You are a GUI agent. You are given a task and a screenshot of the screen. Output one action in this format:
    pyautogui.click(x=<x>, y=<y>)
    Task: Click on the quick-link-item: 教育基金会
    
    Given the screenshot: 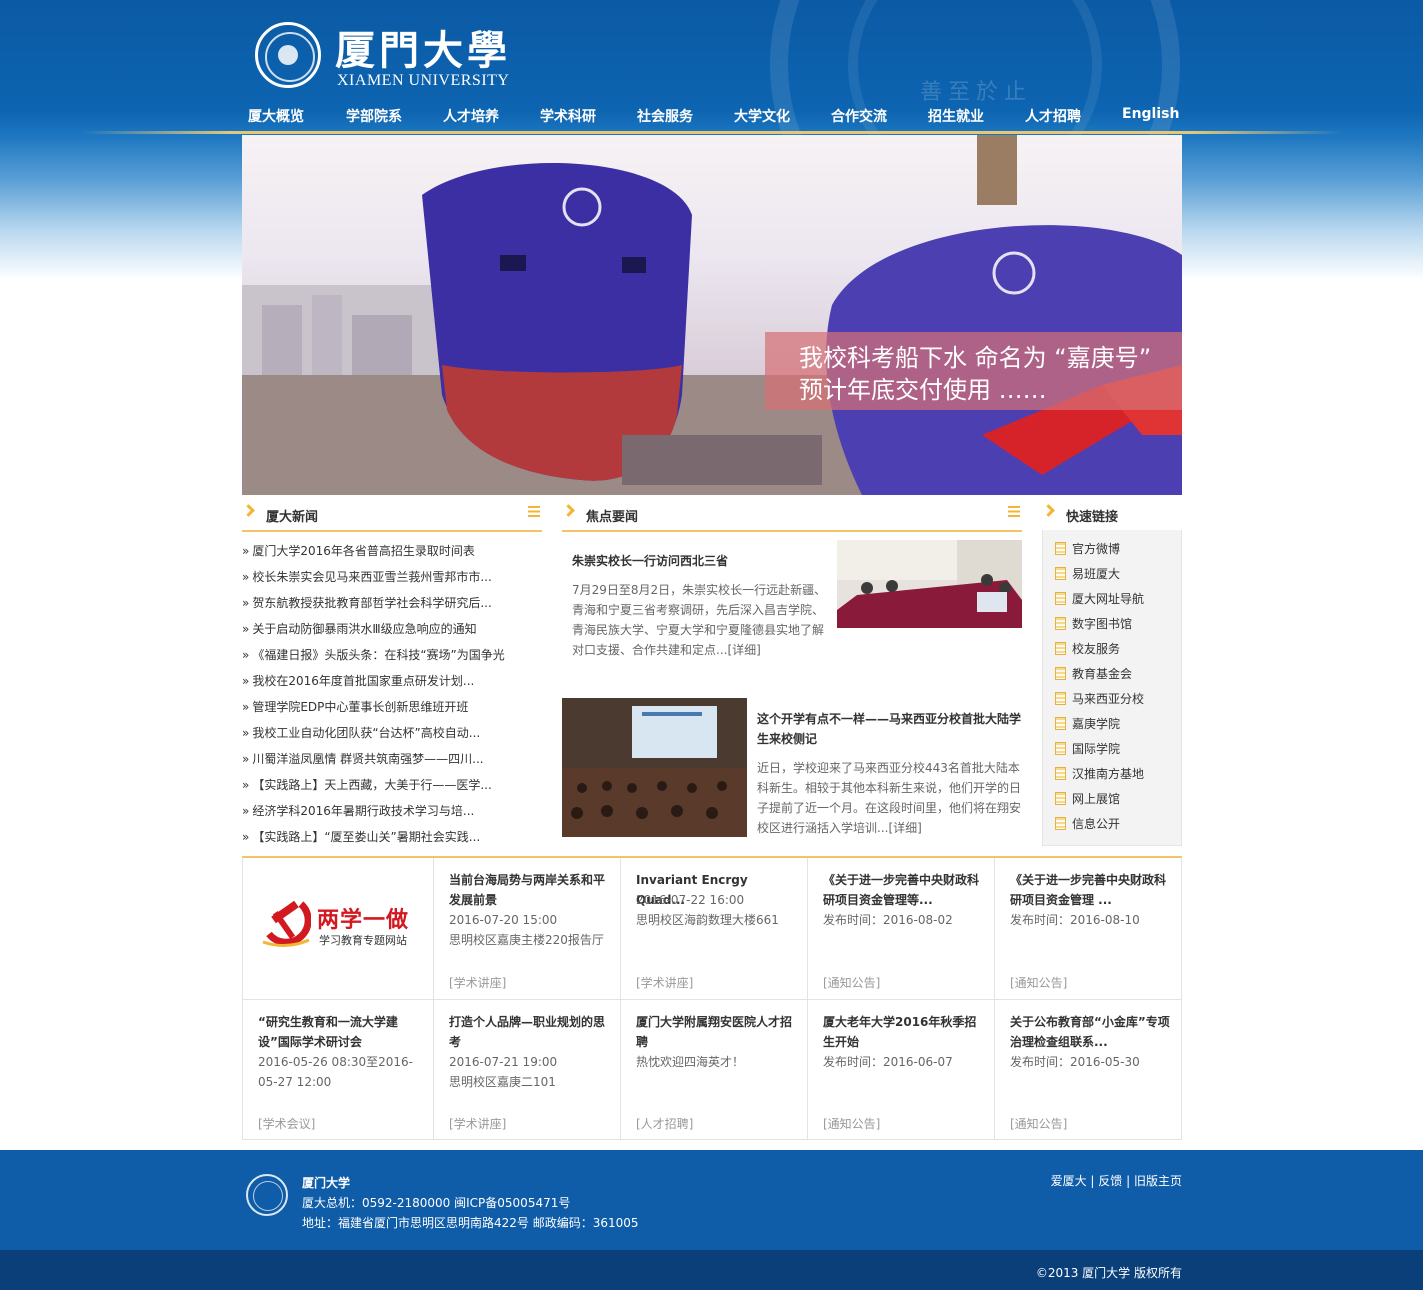 What is the action you would take?
    pyautogui.click(x=1093, y=675)
    